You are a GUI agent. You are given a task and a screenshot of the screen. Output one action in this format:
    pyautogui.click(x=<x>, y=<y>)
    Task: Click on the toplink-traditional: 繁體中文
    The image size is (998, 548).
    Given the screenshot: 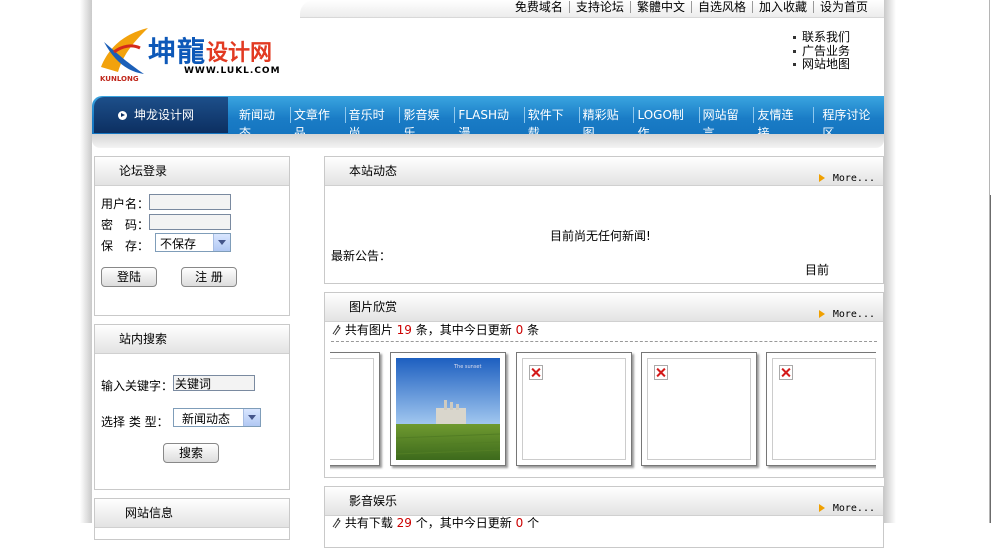 What is the action you would take?
    pyautogui.click(x=661, y=7)
    